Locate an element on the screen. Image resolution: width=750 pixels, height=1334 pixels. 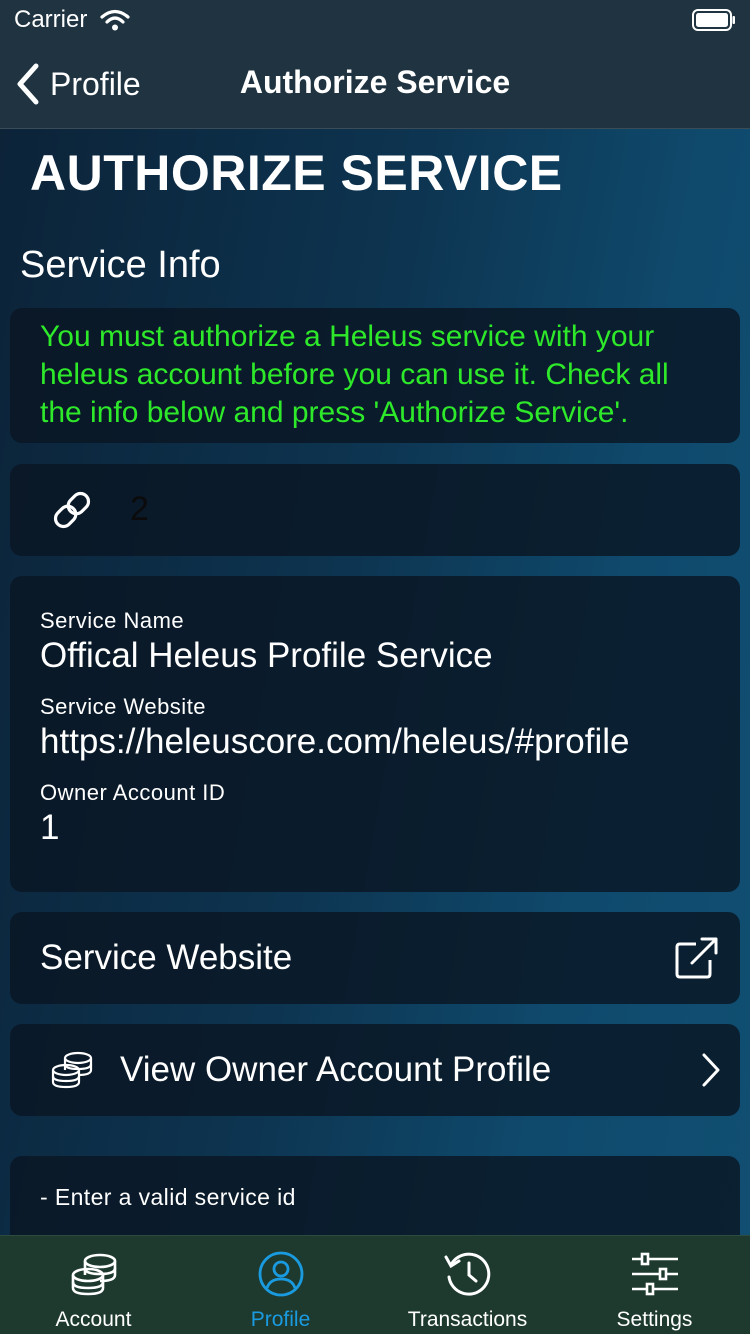
history-icon is located at coordinates (467, 1274).